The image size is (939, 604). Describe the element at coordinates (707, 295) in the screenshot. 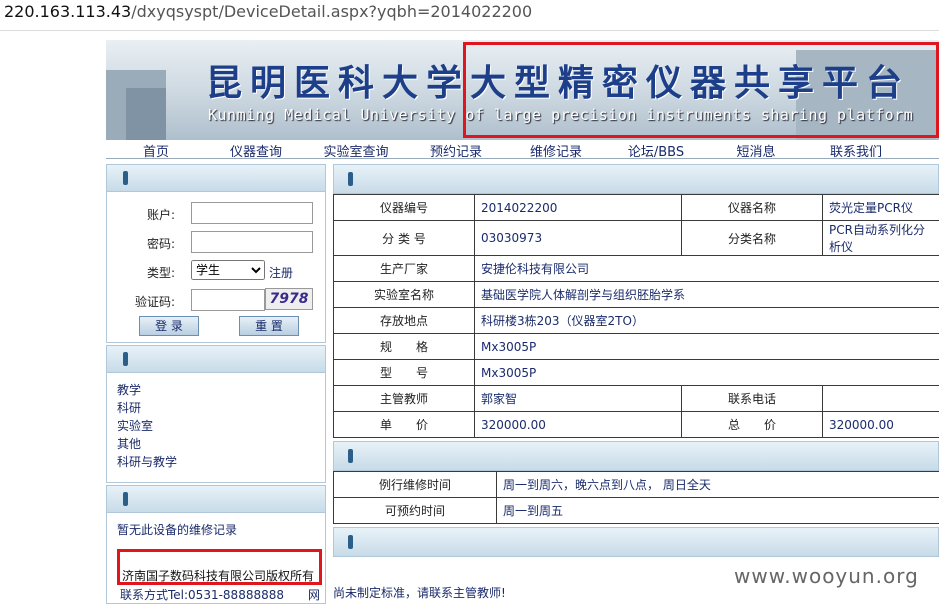

I see `lab-name-value: 基础医学院人体解剖学与组织胚胎学系` at that location.